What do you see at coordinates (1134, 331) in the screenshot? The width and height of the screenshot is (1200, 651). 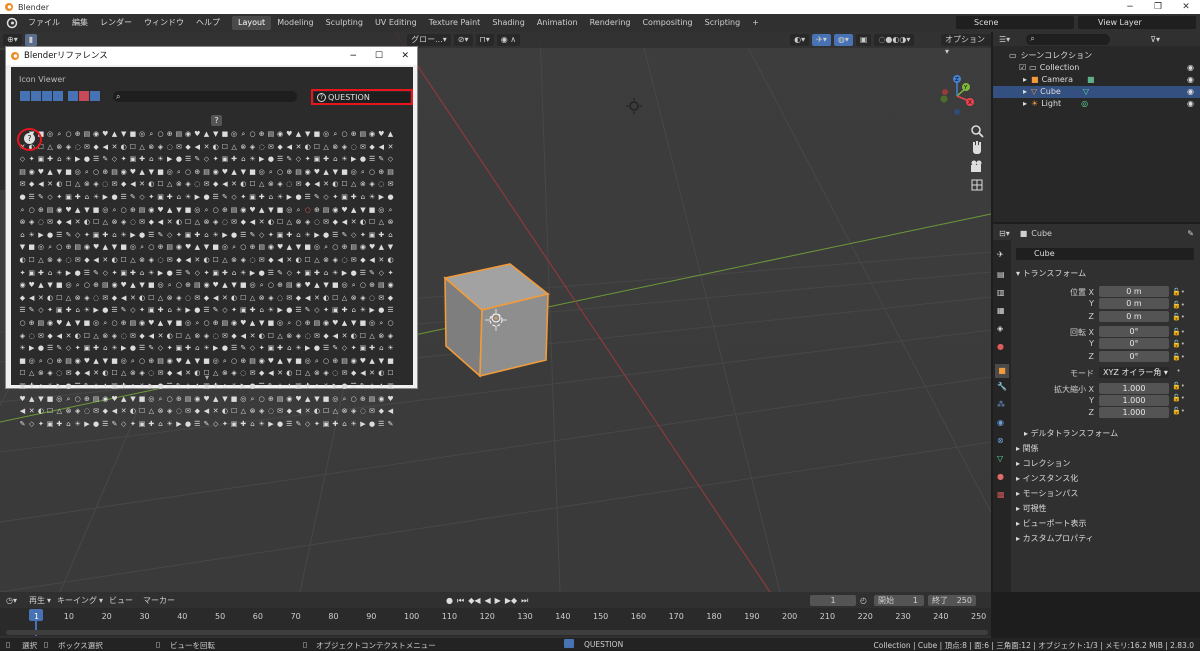 I see `rotation-x-field: 0°` at bounding box center [1134, 331].